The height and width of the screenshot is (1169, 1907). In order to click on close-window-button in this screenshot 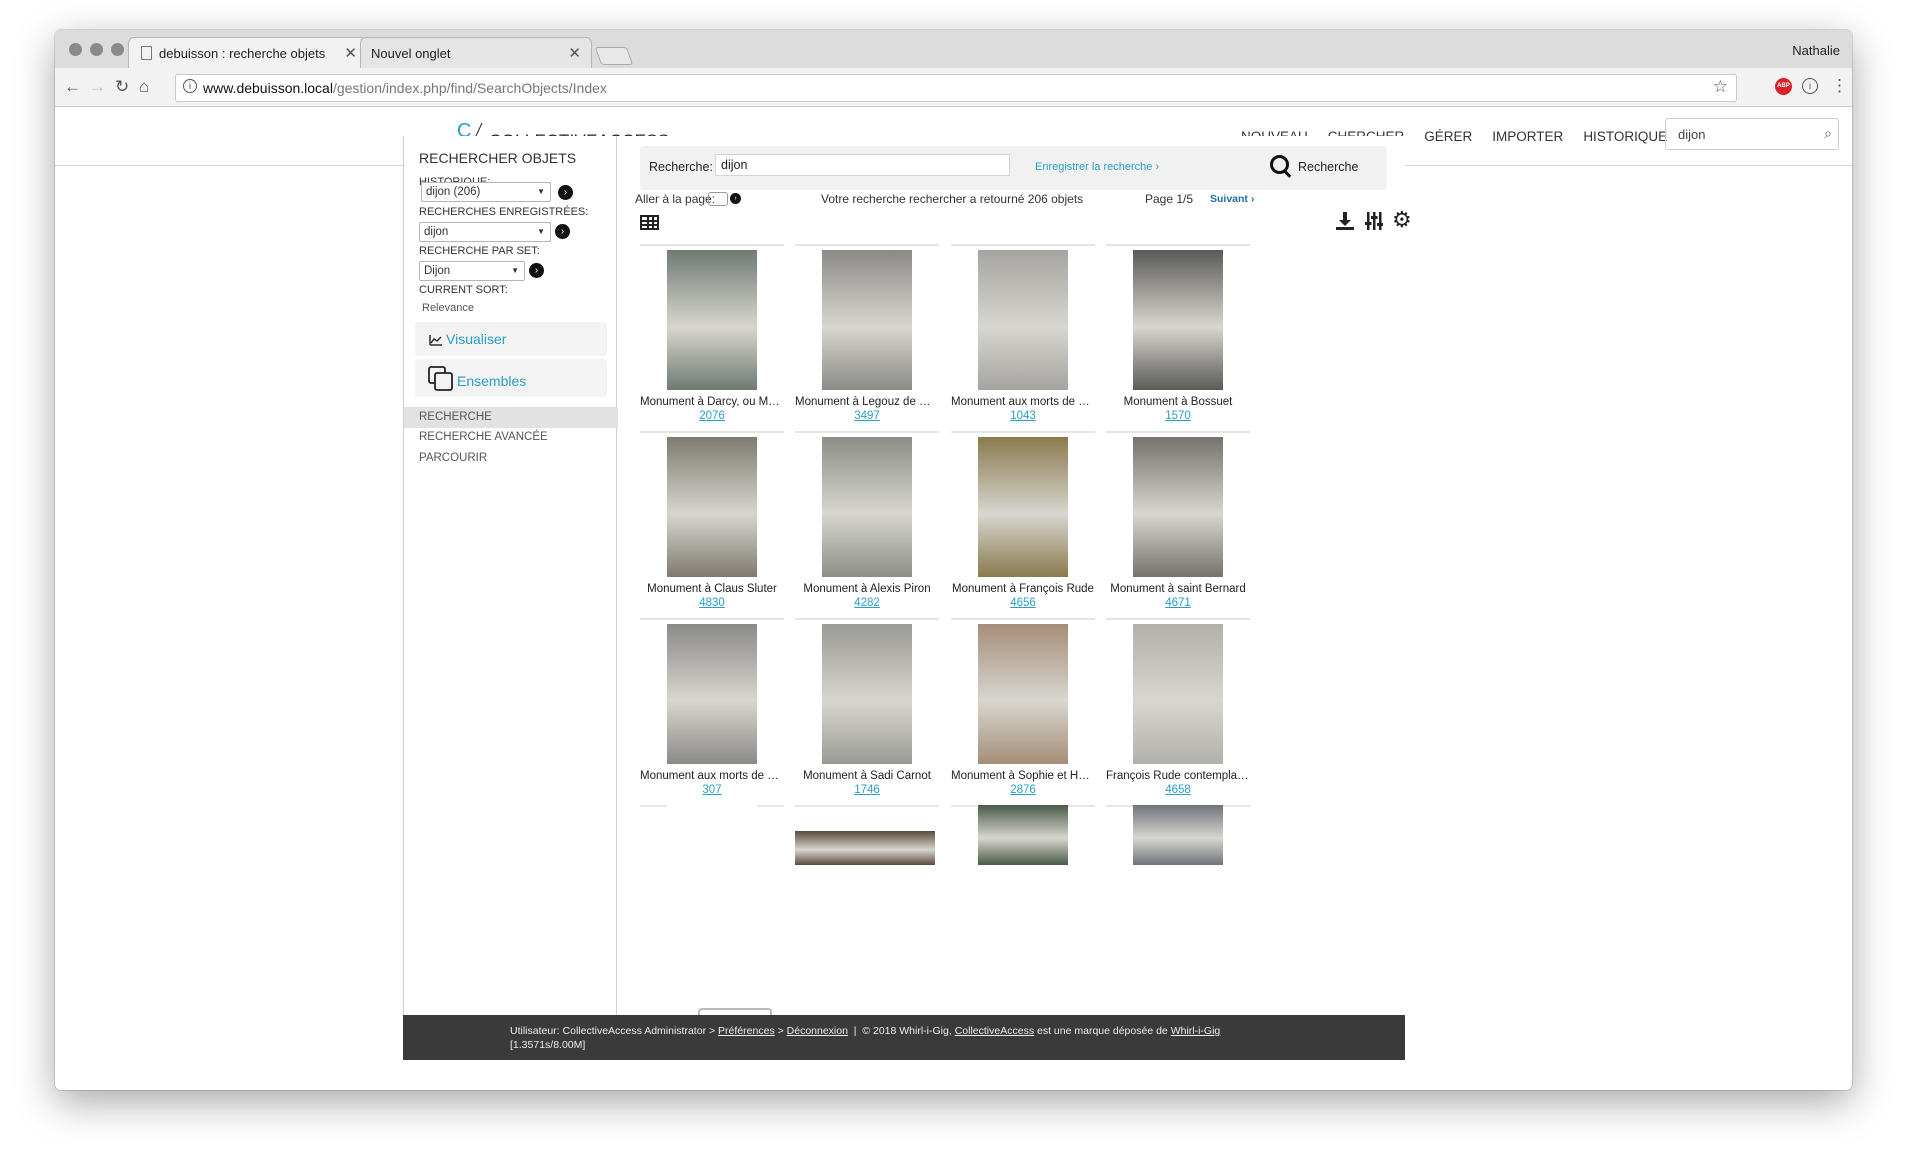, I will do `click(75, 49)`.